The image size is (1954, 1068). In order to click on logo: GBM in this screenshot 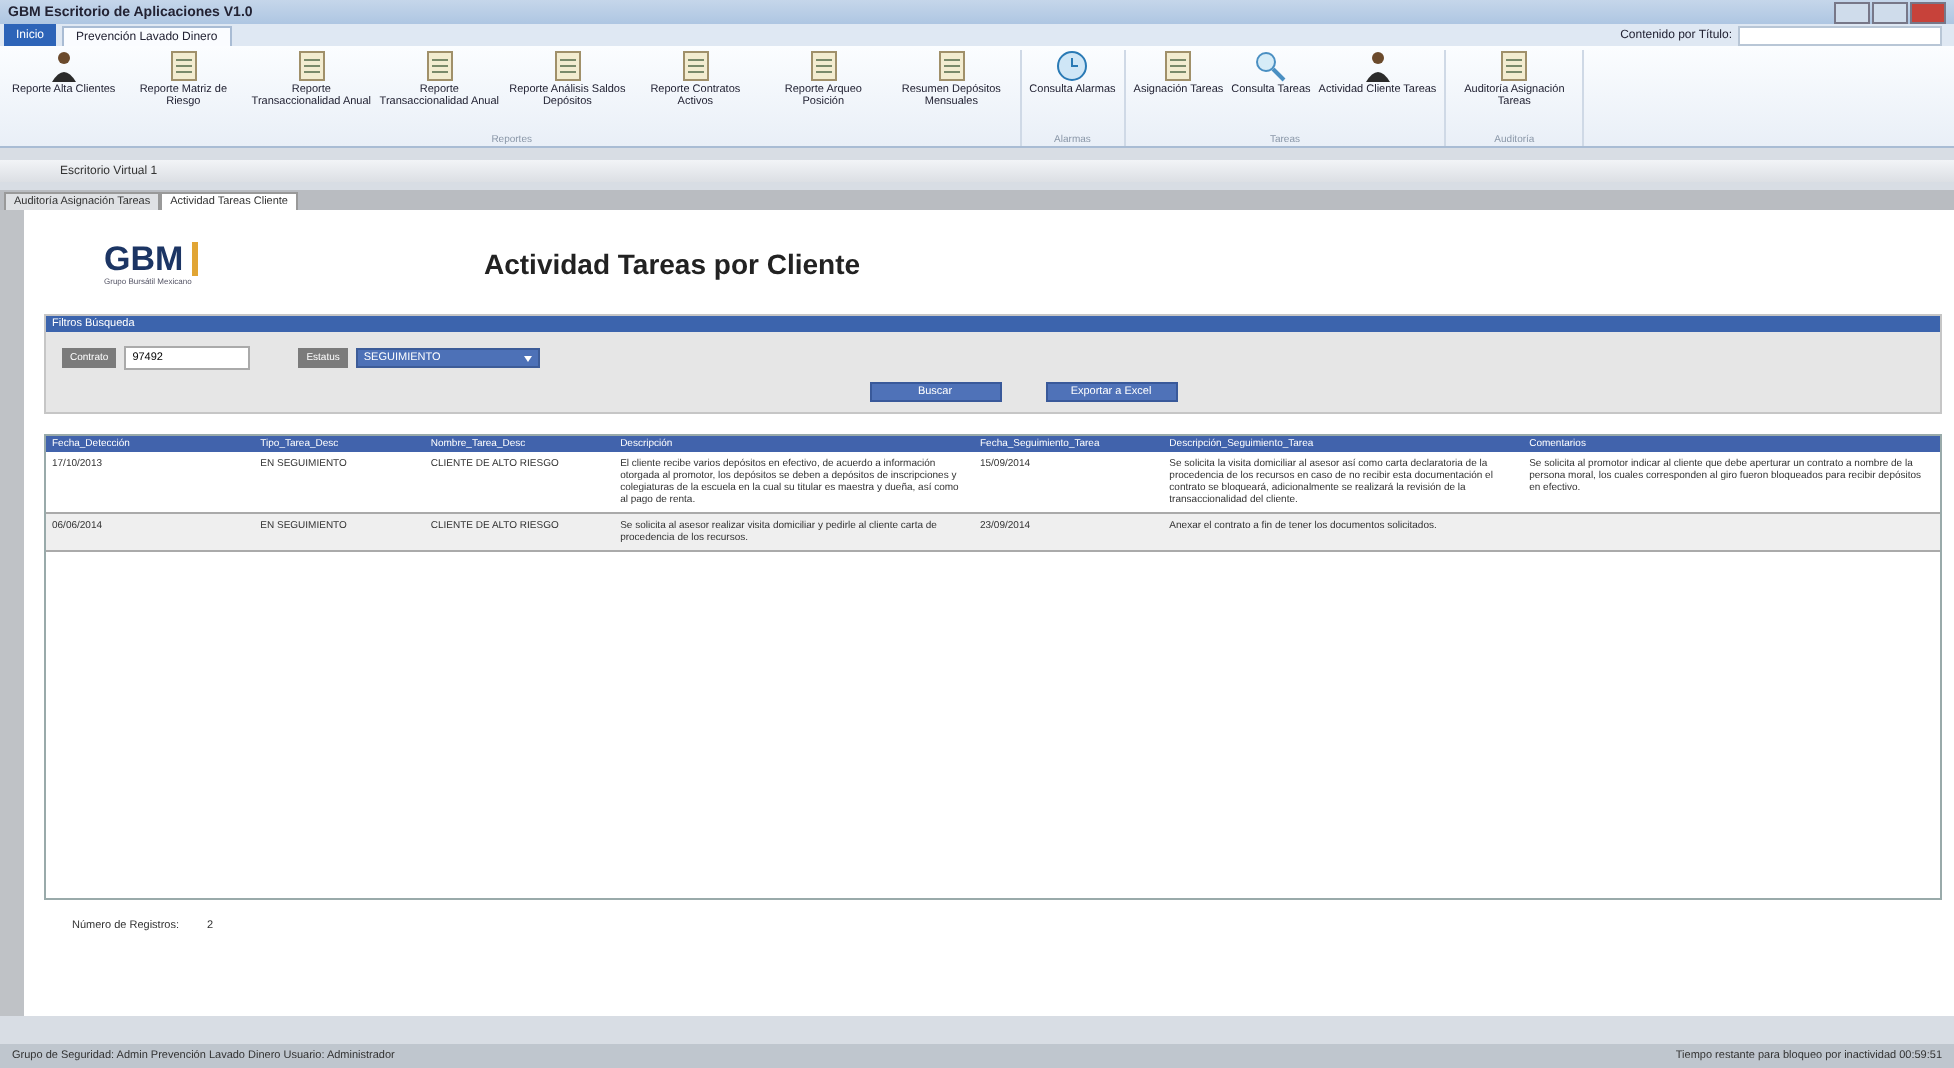, I will do `click(151, 259)`.